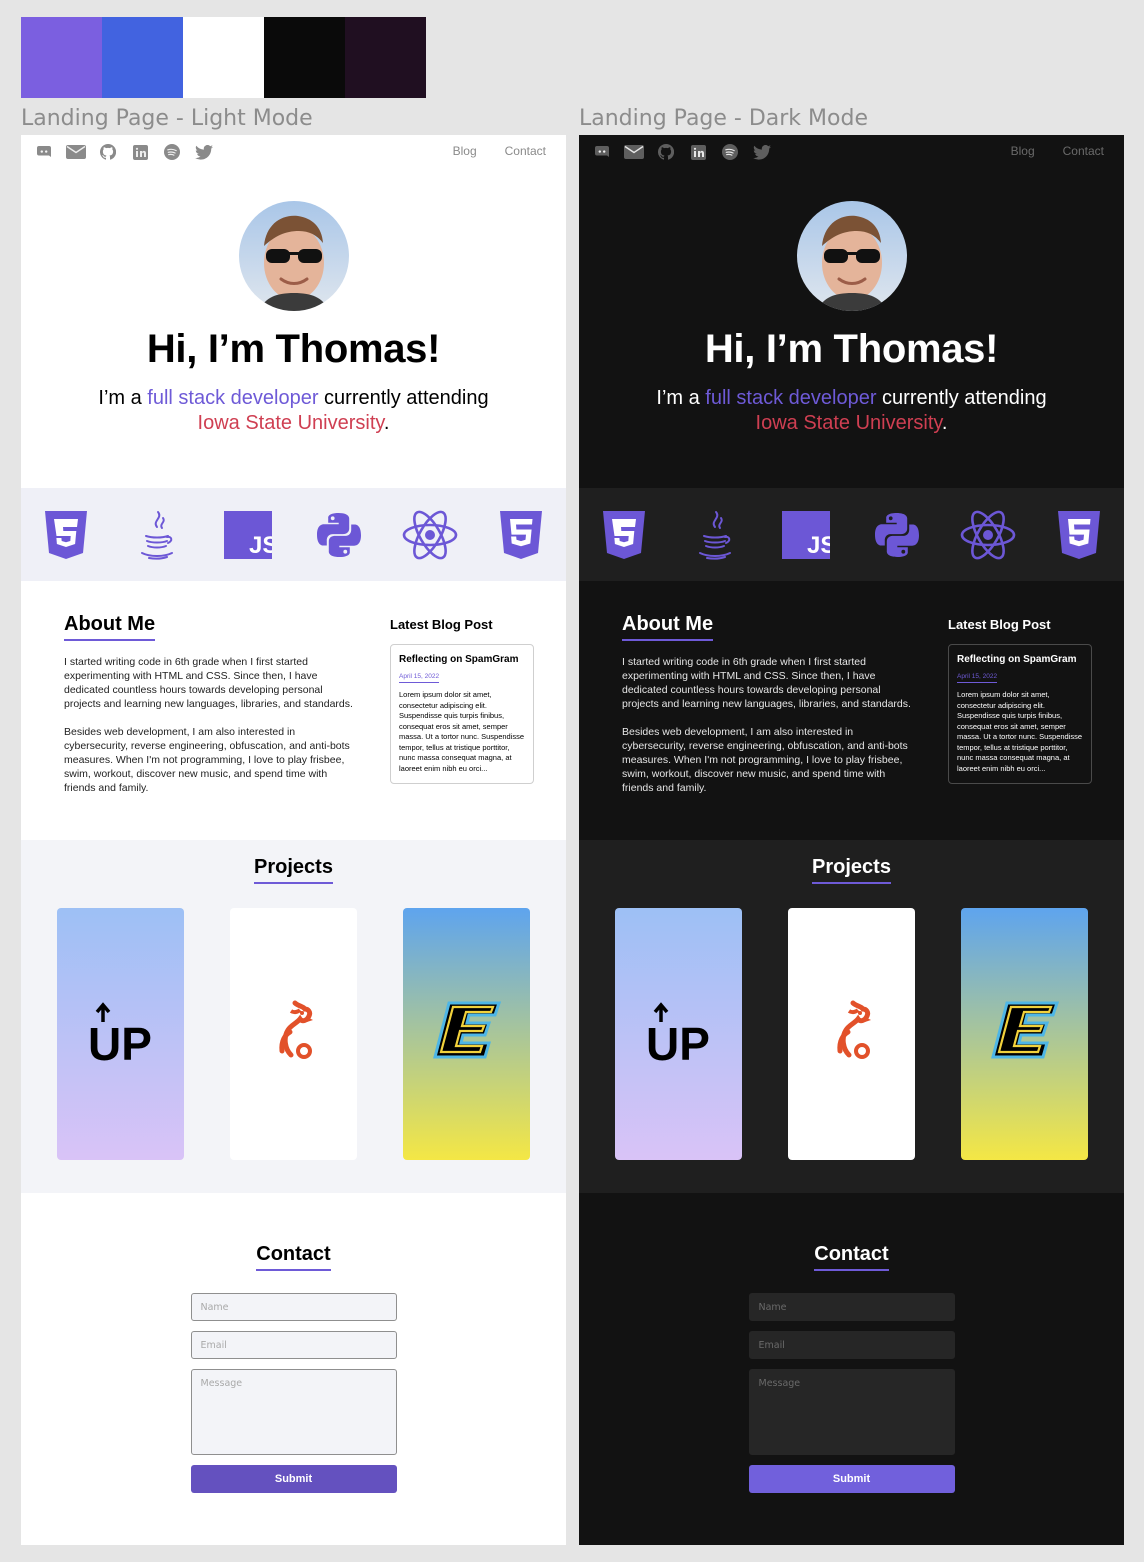 The width and height of the screenshot is (1144, 1562). I want to click on up-logo: UP, so click(120, 1034).